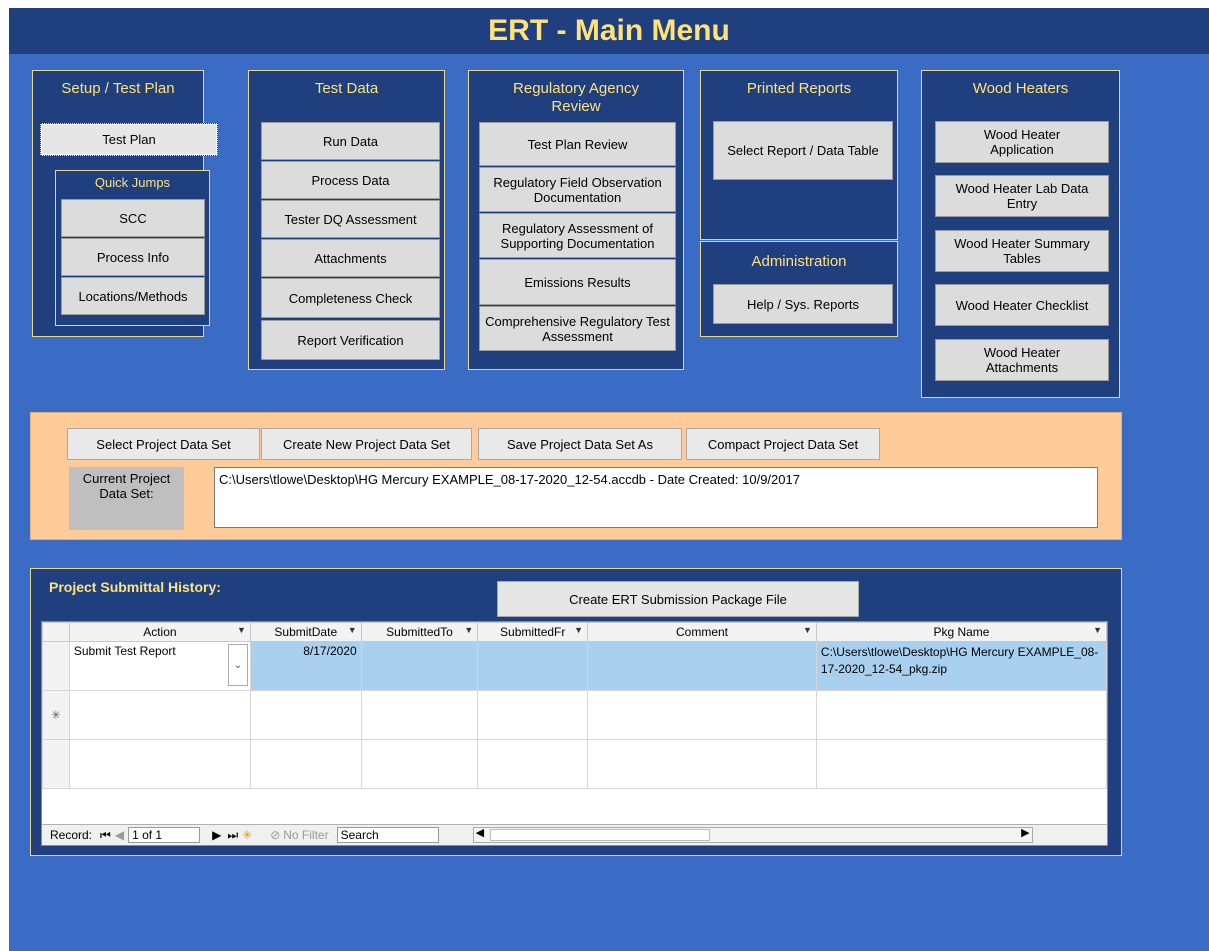 This screenshot has width=1209, height=951. Describe the element at coordinates (126, 498) in the screenshot. I see `current-project-label: Current Project Data Set:` at that location.